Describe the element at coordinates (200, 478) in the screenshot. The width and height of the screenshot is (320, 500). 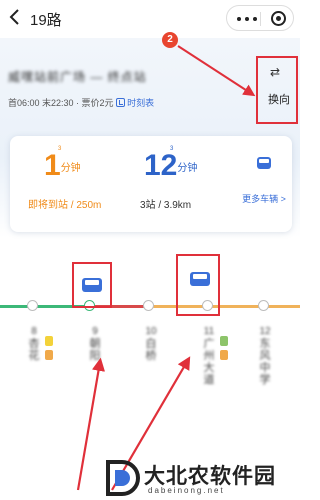
I see `watermark: 大北农软件园 dabeinong.net` at that location.